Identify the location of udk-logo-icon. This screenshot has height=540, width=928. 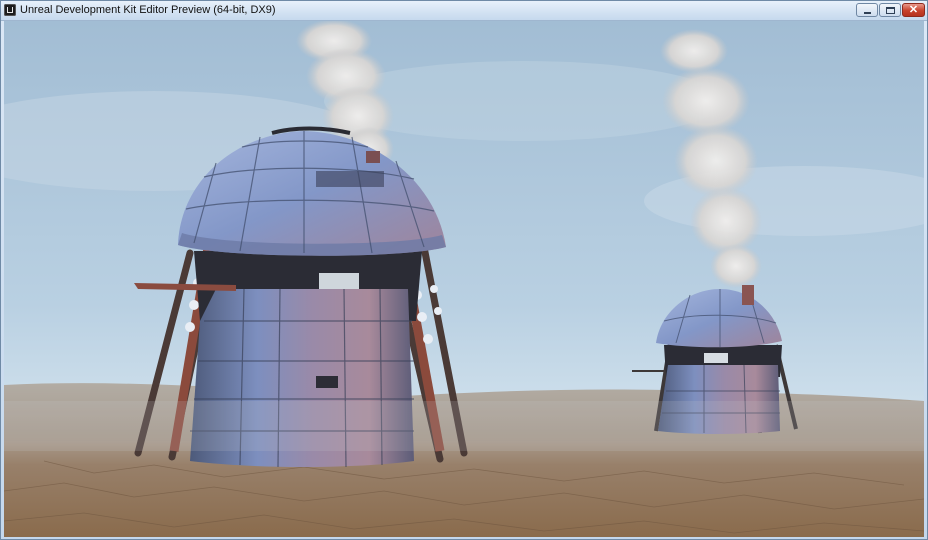
(10, 10).